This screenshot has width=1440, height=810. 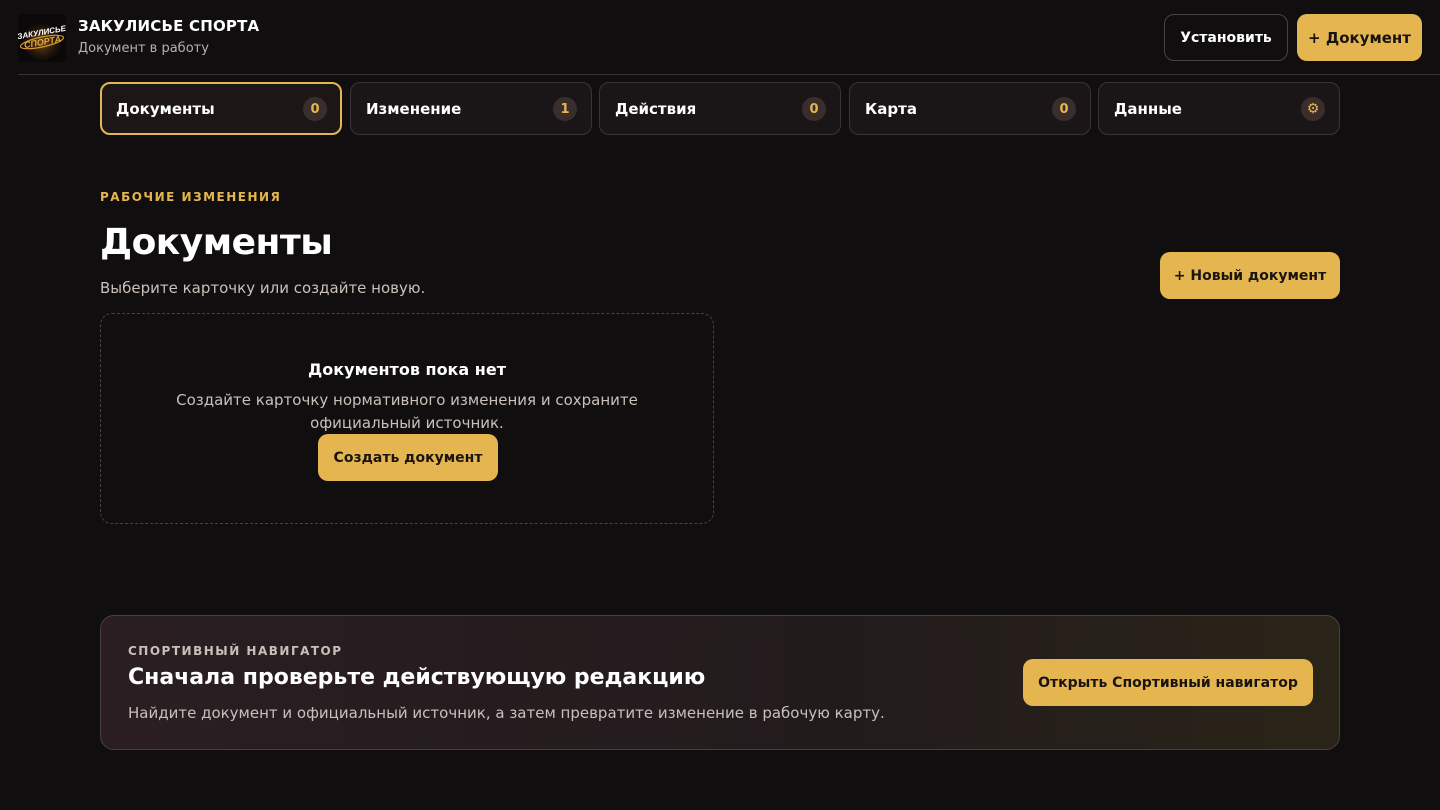 What do you see at coordinates (143, 48) in the screenshot?
I see `brand-subtitle: Документ в работу` at bounding box center [143, 48].